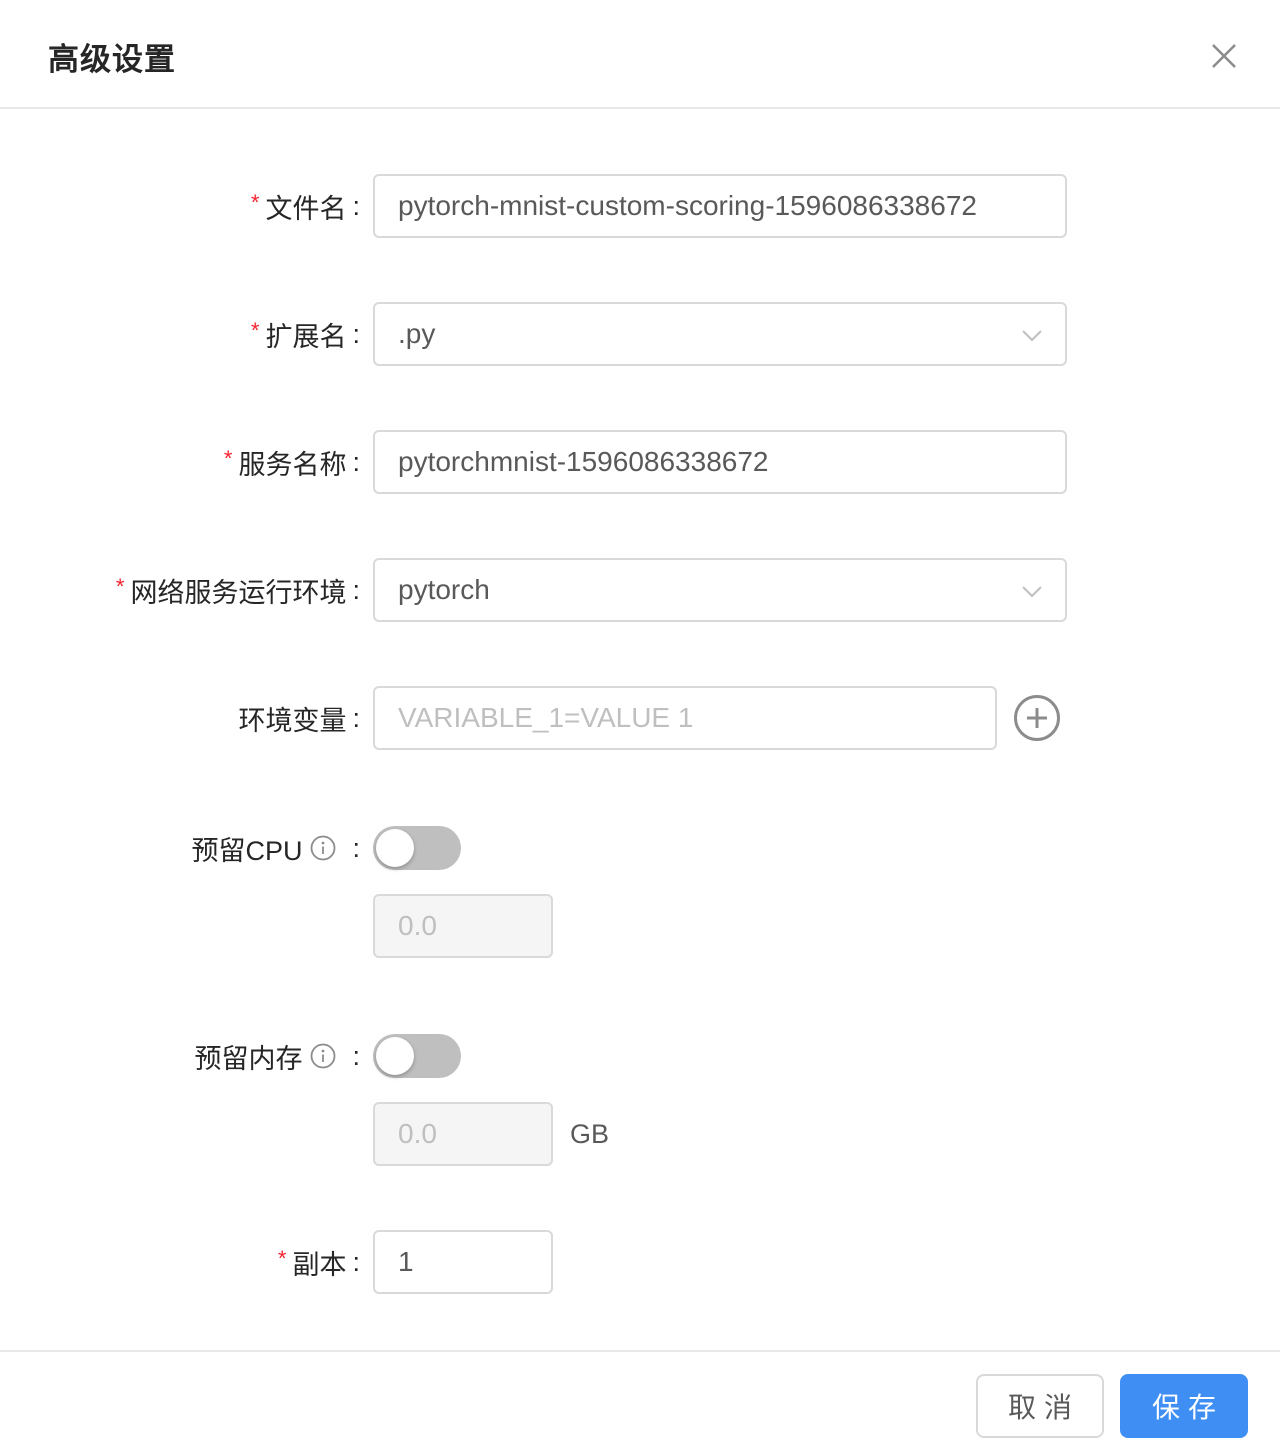 The height and width of the screenshot is (1454, 1280). I want to click on plus-circle-icon, so click(1037, 718).